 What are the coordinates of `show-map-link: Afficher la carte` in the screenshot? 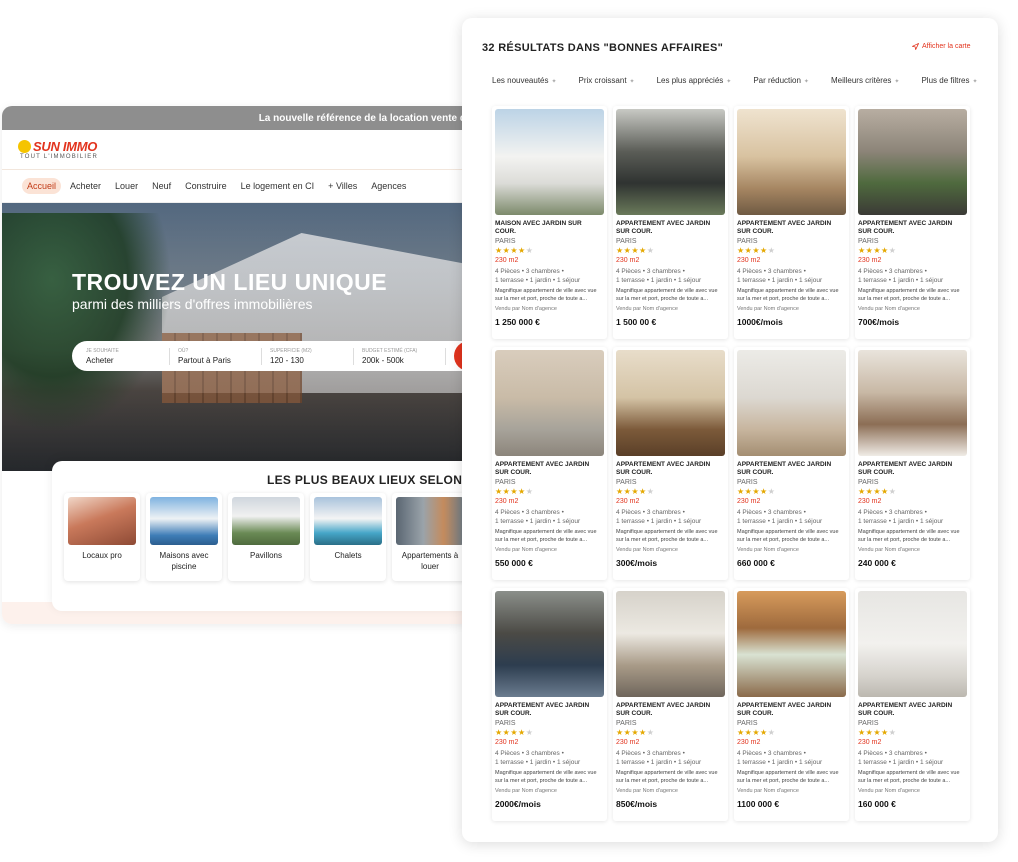 It's located at (941, 46).